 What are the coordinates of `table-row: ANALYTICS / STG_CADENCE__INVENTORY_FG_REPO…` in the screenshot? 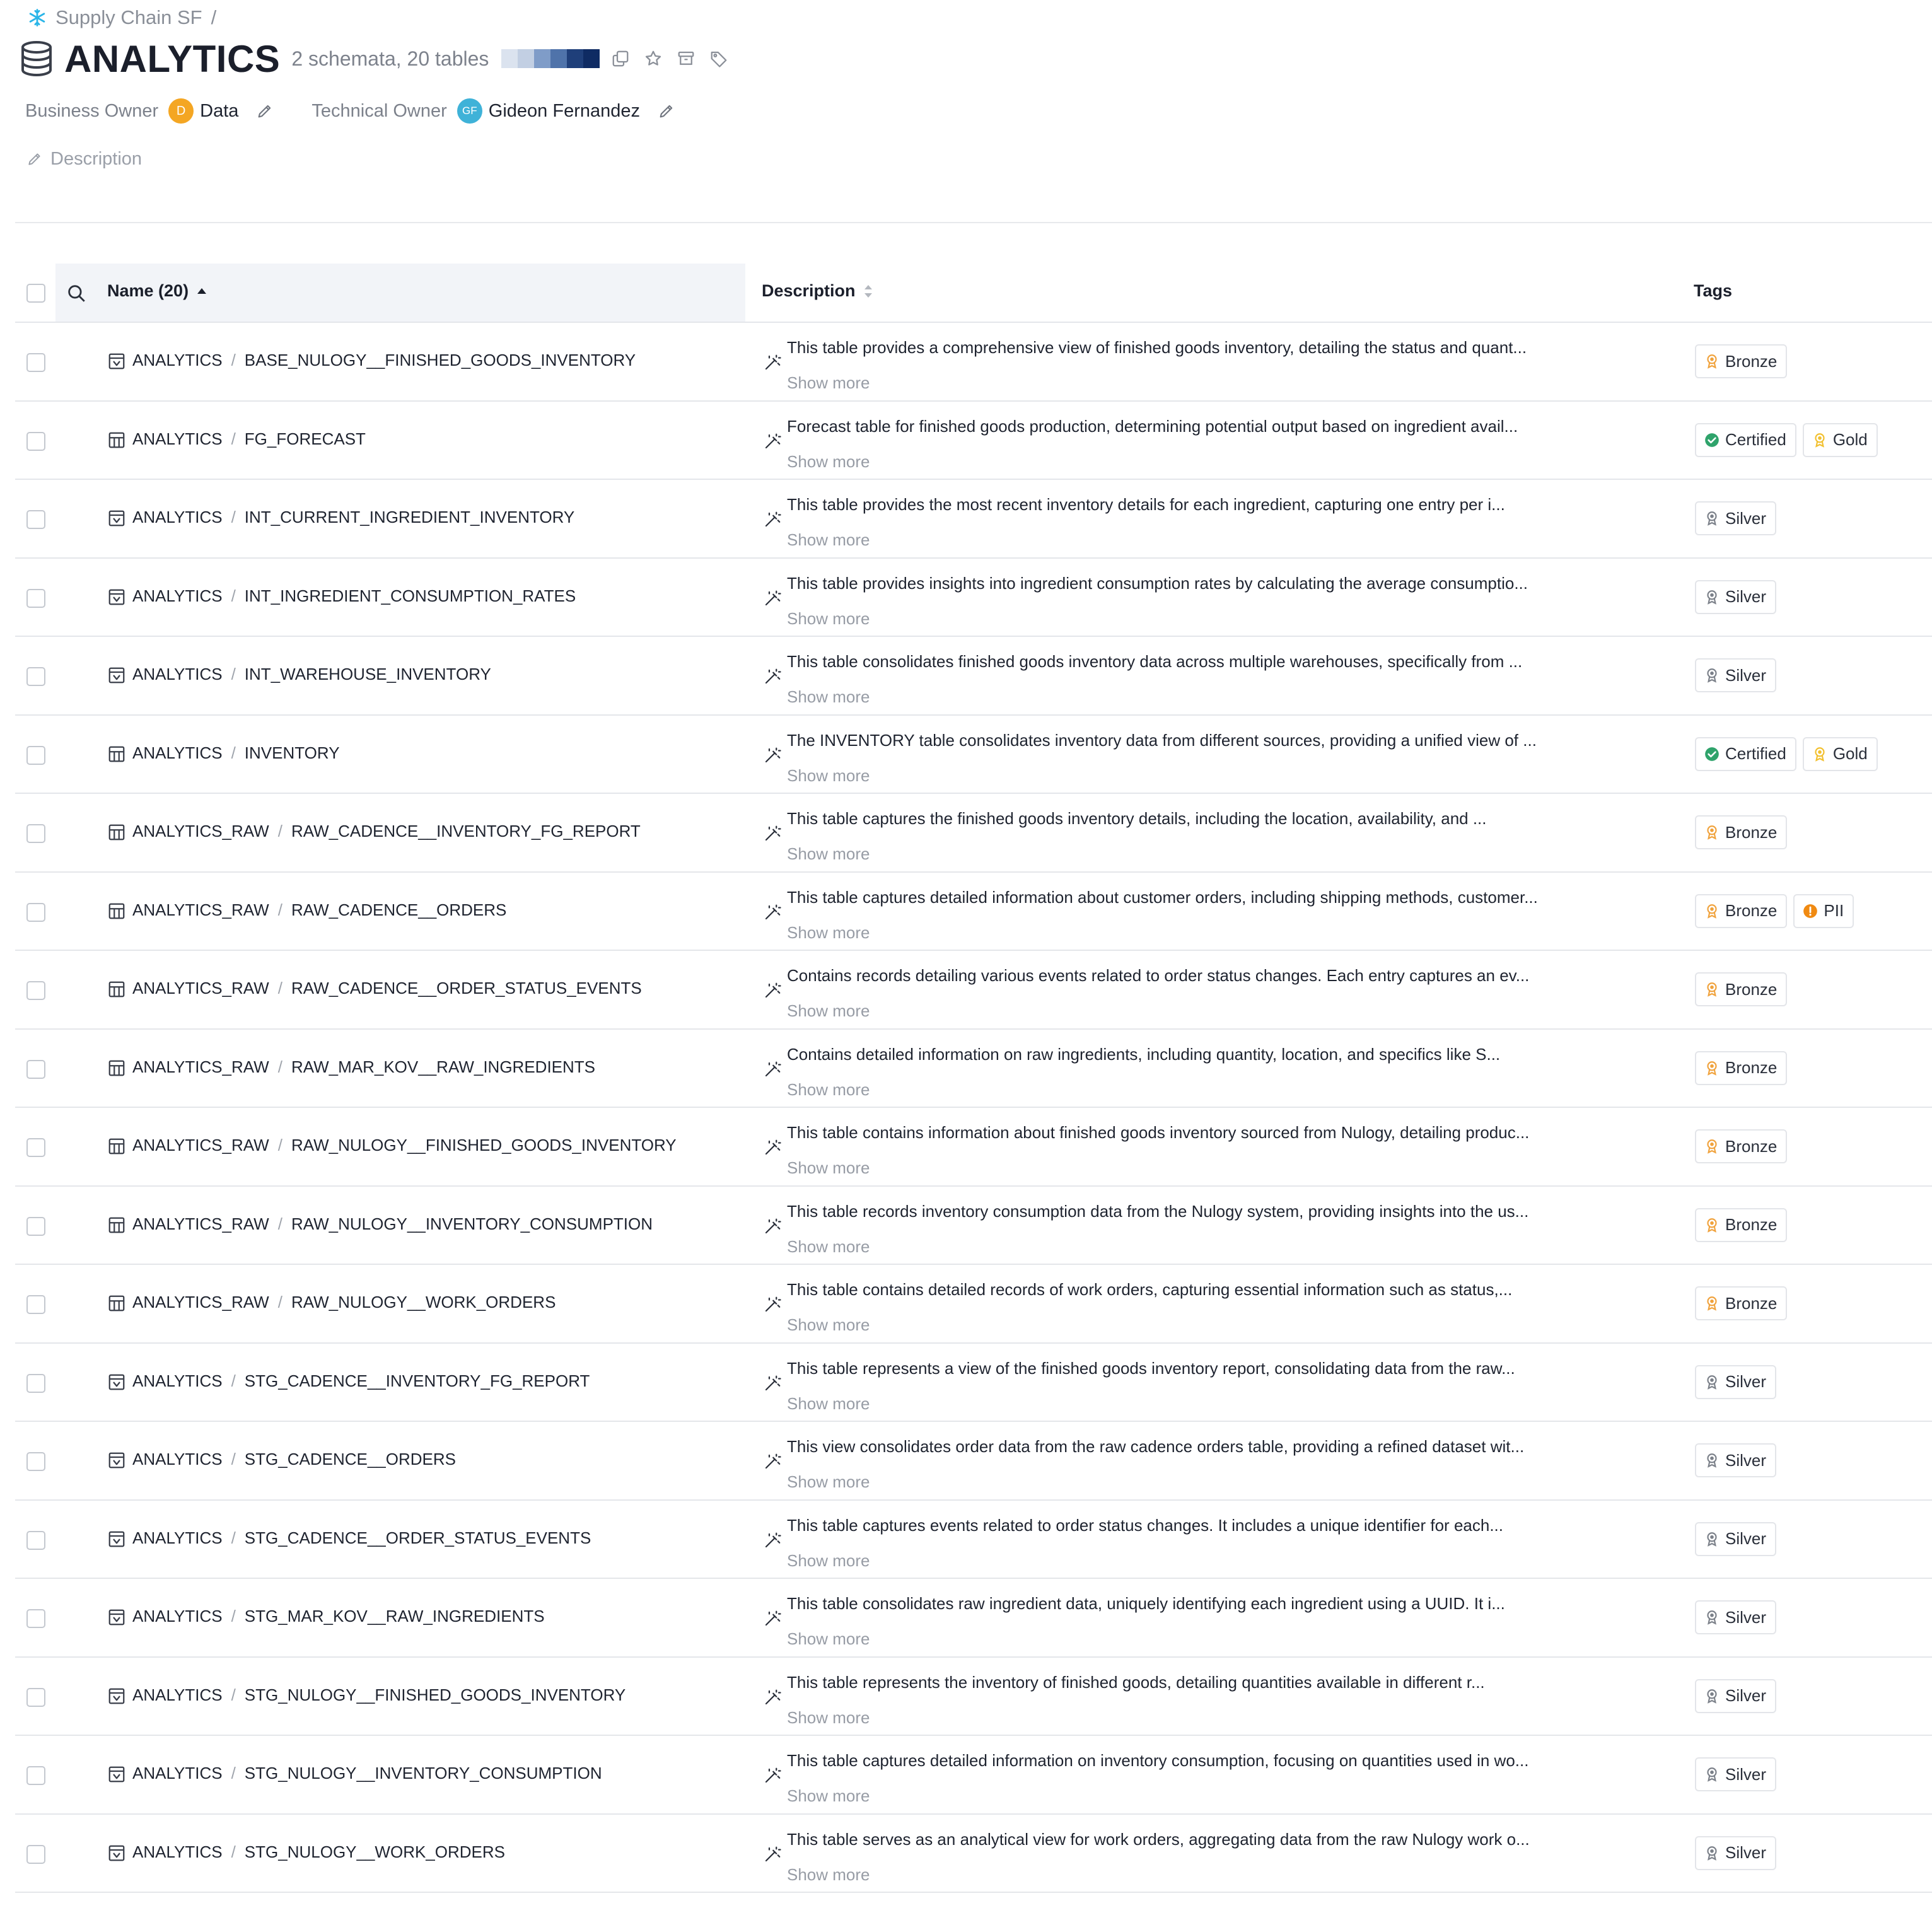 It's located at (973, 1383).